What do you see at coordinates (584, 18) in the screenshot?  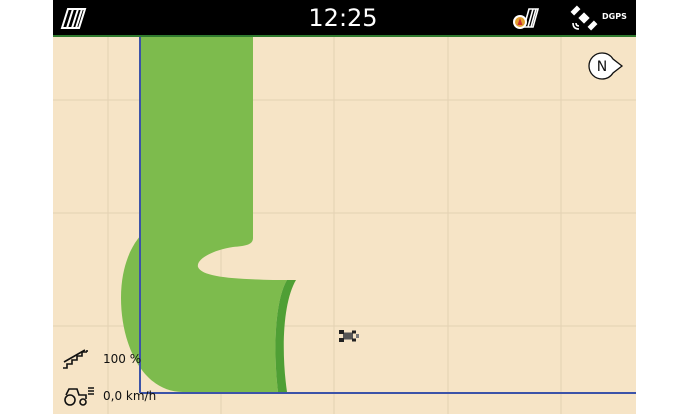 I see `satellite-icon` at bounding box center [584, 18].